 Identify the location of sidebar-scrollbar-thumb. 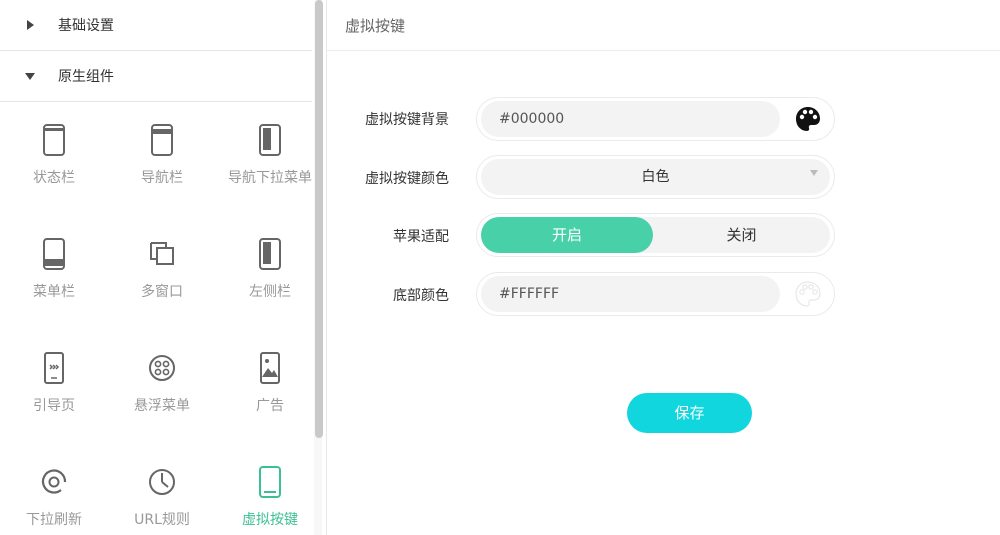
(319, 219).